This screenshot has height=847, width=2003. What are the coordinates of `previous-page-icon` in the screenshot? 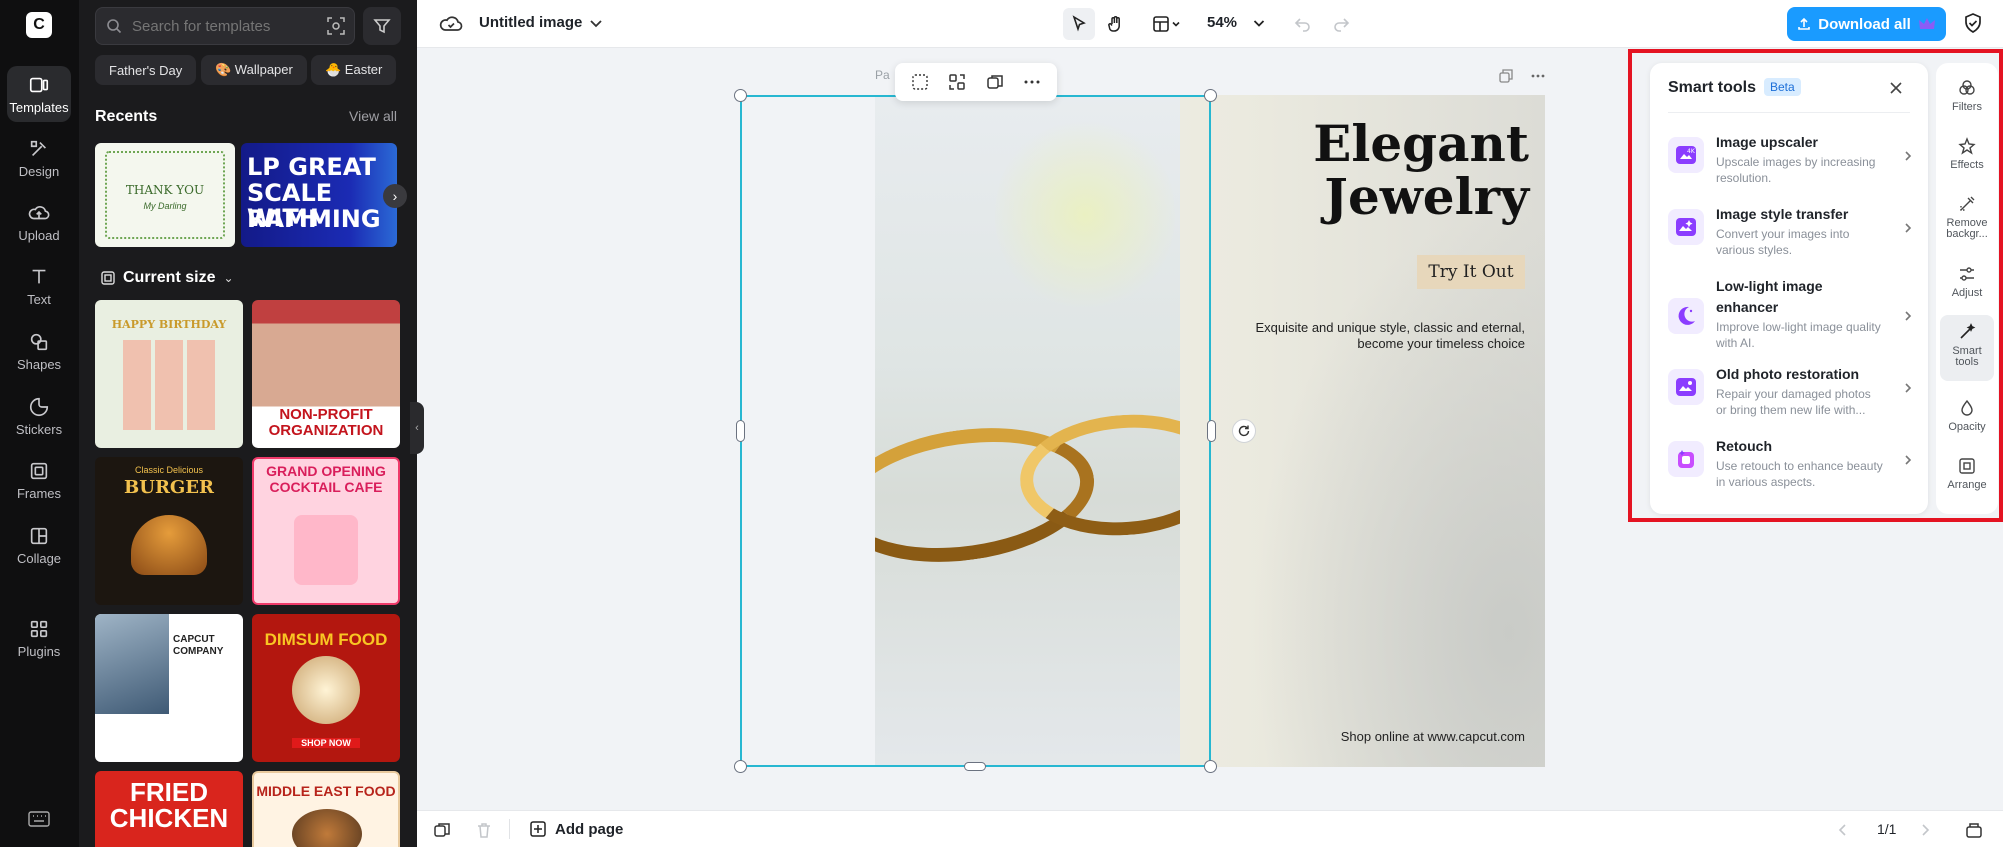 It's located at (1843, 830).